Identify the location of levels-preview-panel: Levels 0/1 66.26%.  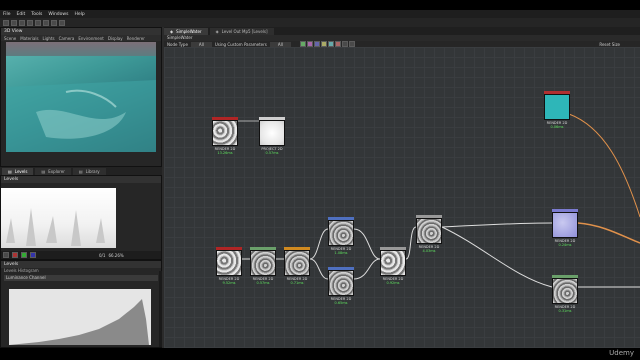
(81, 217).